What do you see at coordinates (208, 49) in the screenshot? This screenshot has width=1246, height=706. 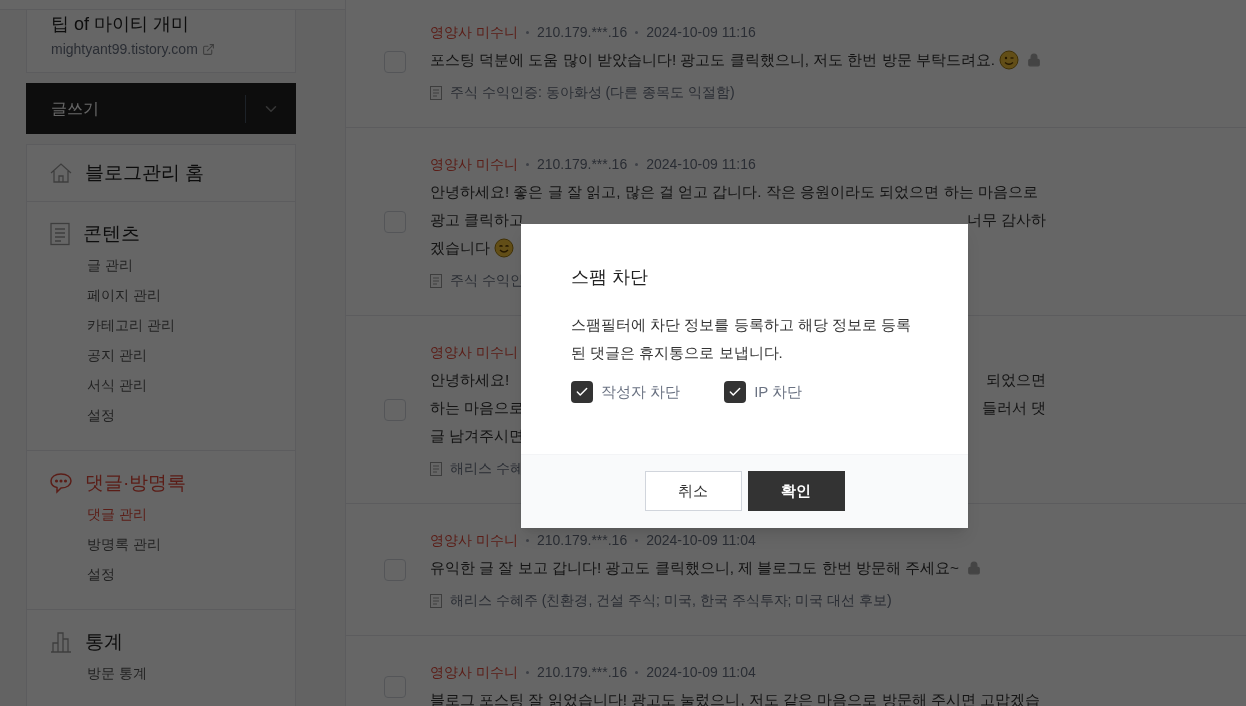 I see `external-link-icon` at bounding box center [208, 49].